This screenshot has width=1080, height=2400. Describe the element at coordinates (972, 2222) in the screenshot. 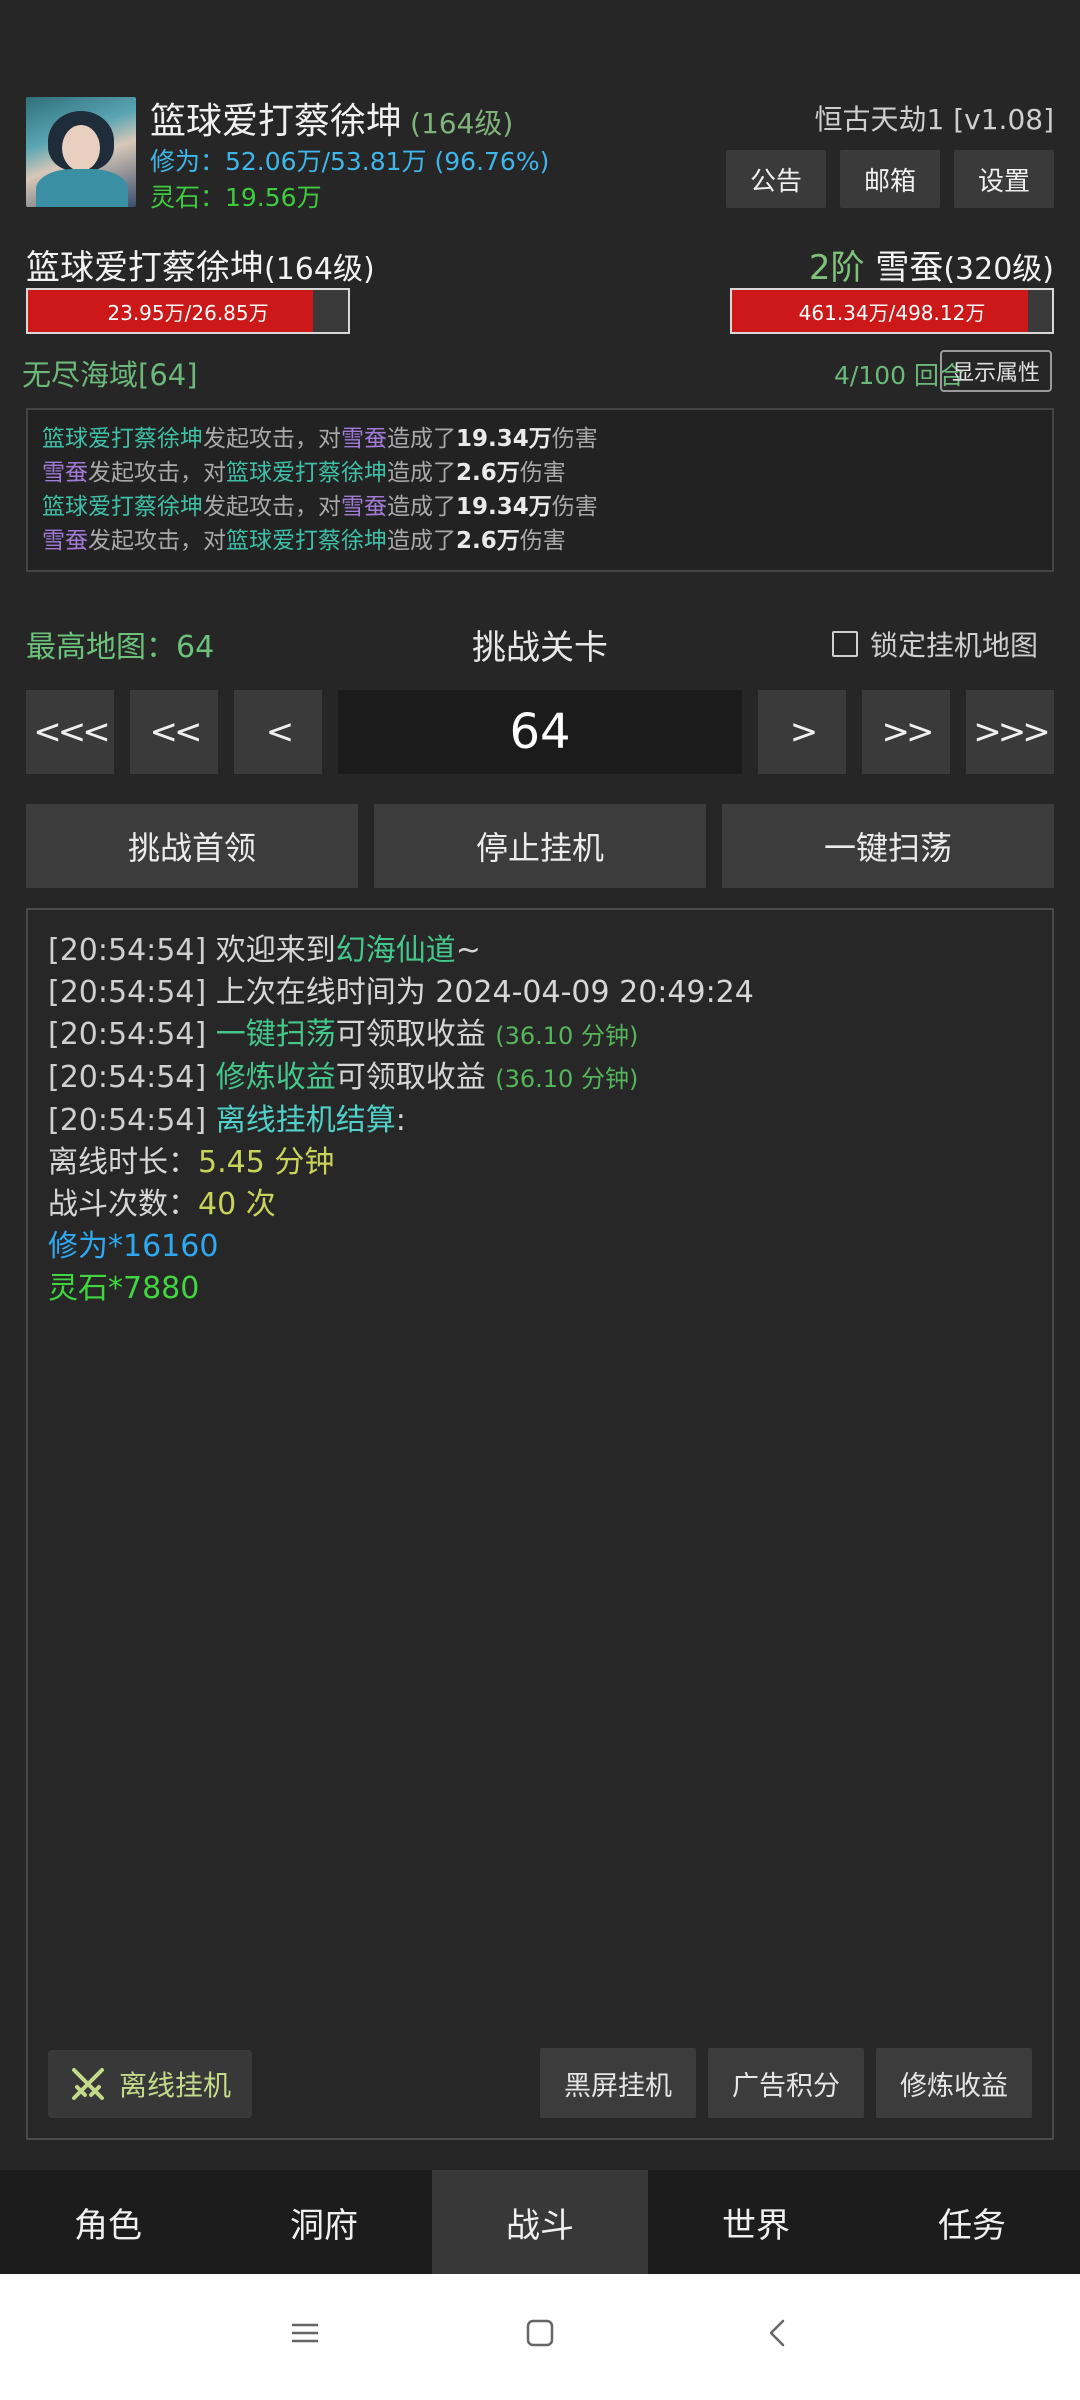

I see `tab-tasks: 任务` at that location.